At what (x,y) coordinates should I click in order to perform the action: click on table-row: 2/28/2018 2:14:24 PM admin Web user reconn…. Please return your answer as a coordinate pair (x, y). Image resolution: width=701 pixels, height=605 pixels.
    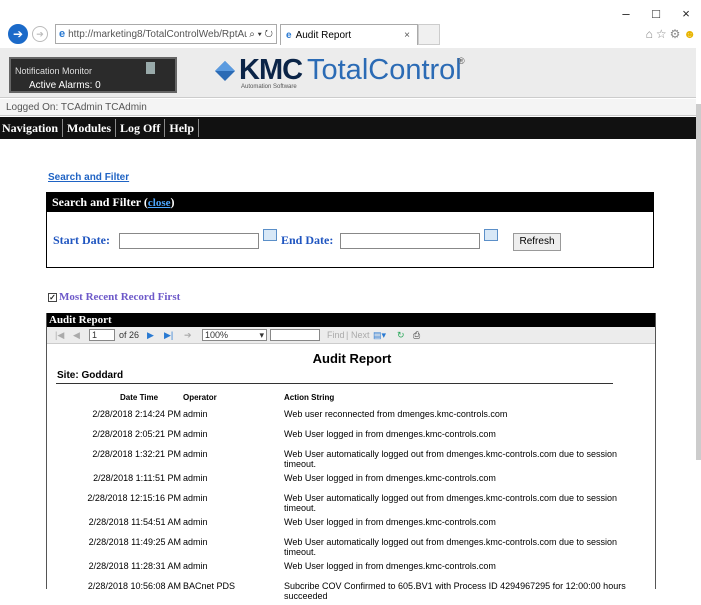
    Looking at the image, I should click on (352, 419).